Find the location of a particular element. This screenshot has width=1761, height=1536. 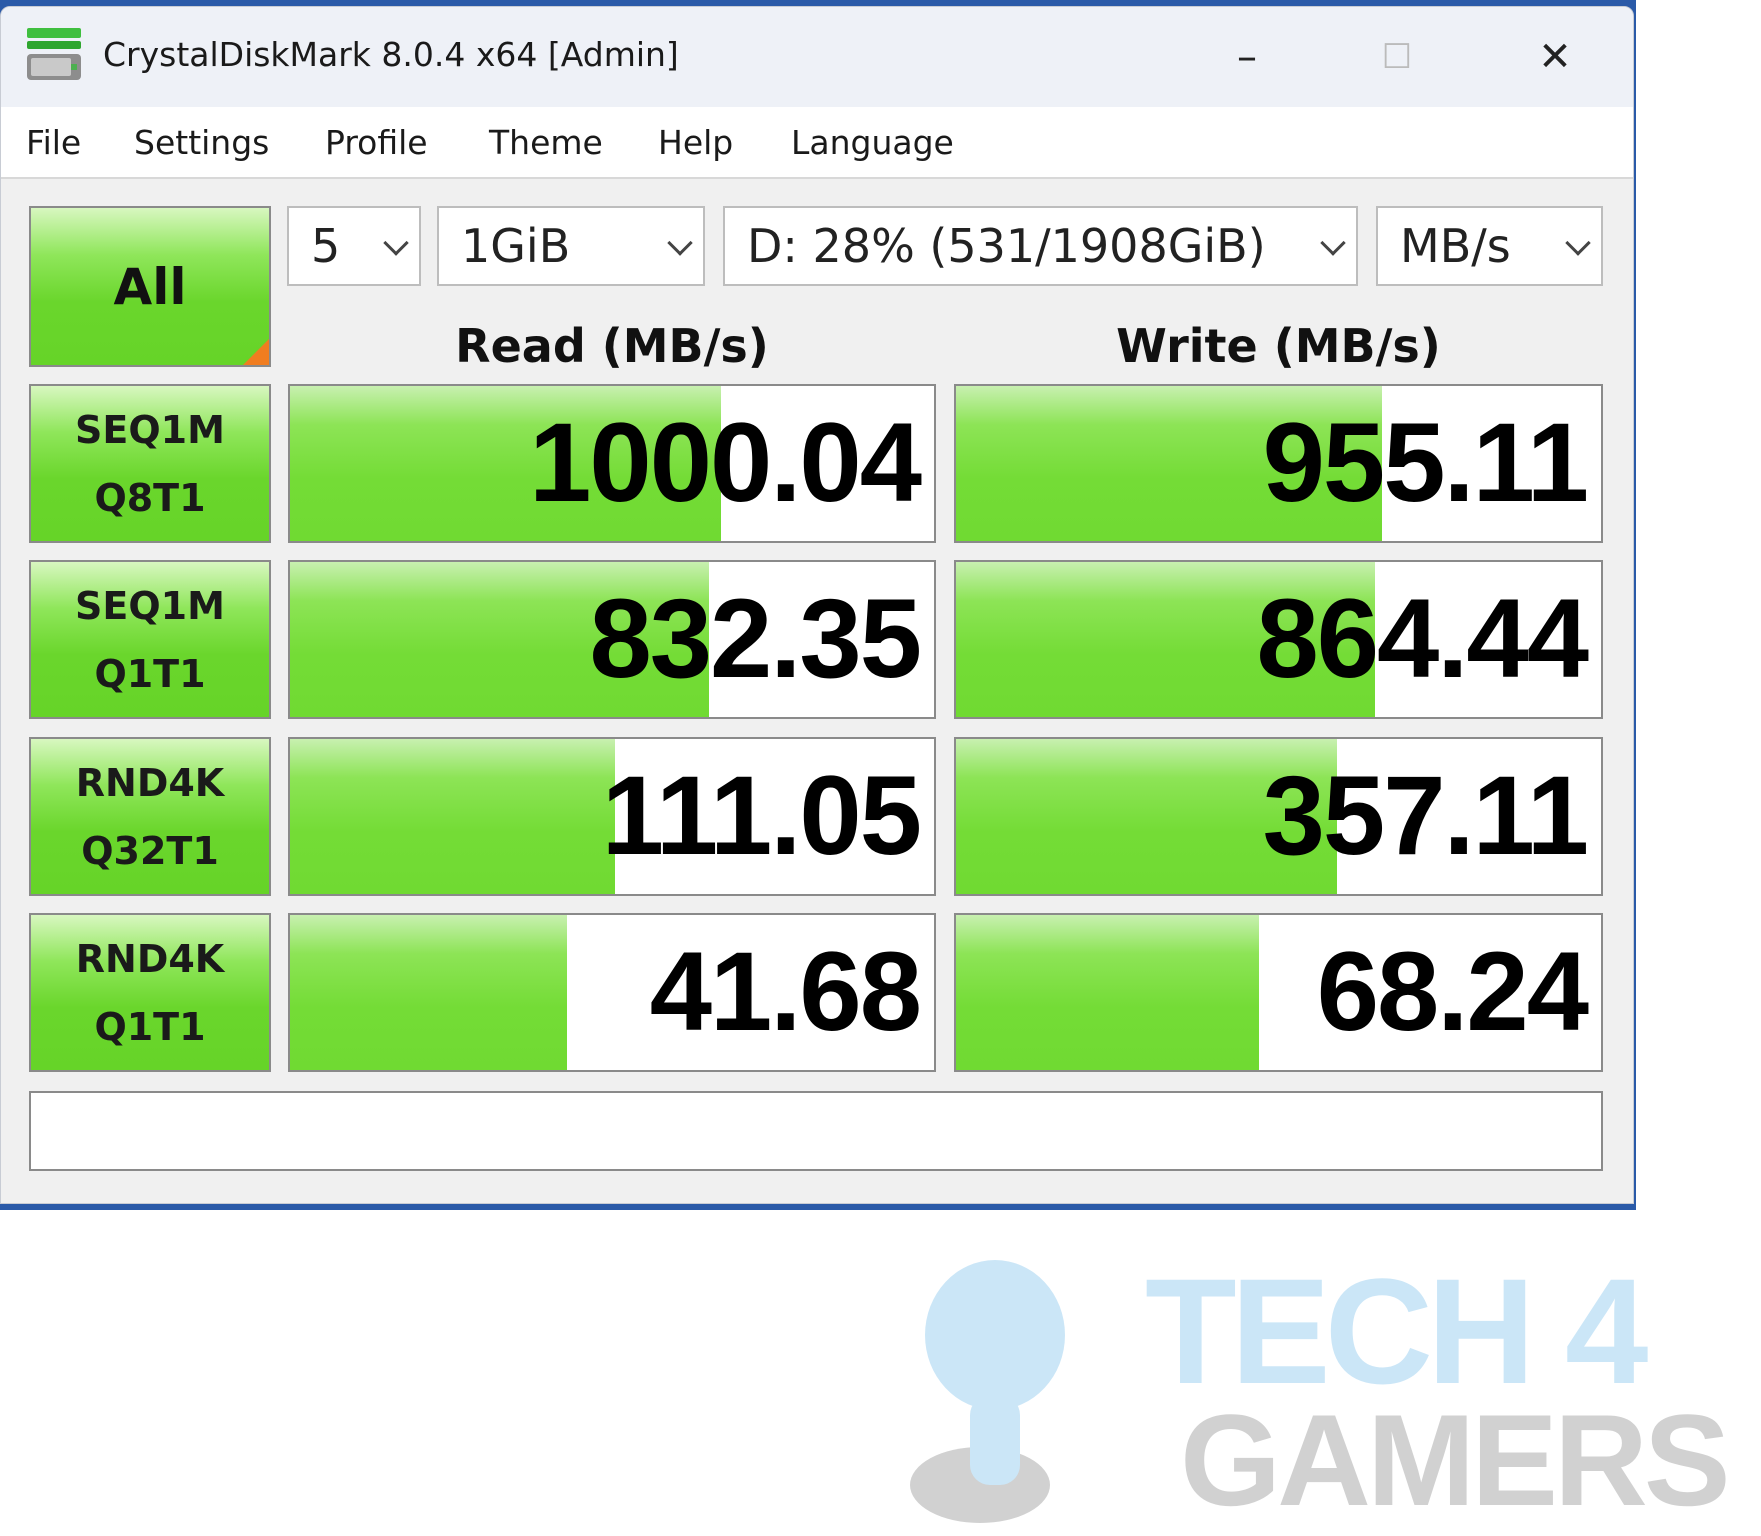

read-result-cell: 1000.04 is located at coordinates (612, 463).